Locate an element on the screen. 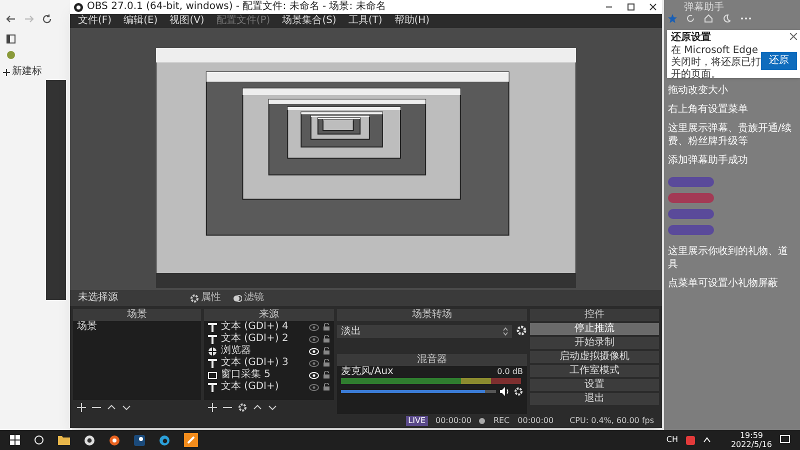  dock-title: 场景转场 is located at coordinates (432, 315).